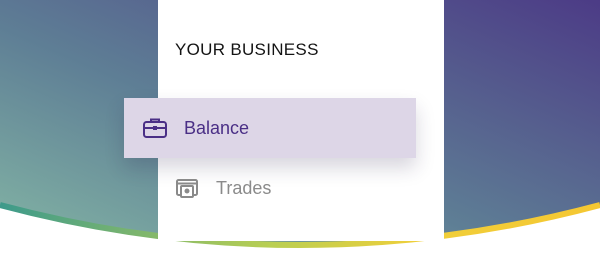 Image resolution: width=600 pixels, height=260 pixels. I want to click on cash-icon, so click(187, 188).